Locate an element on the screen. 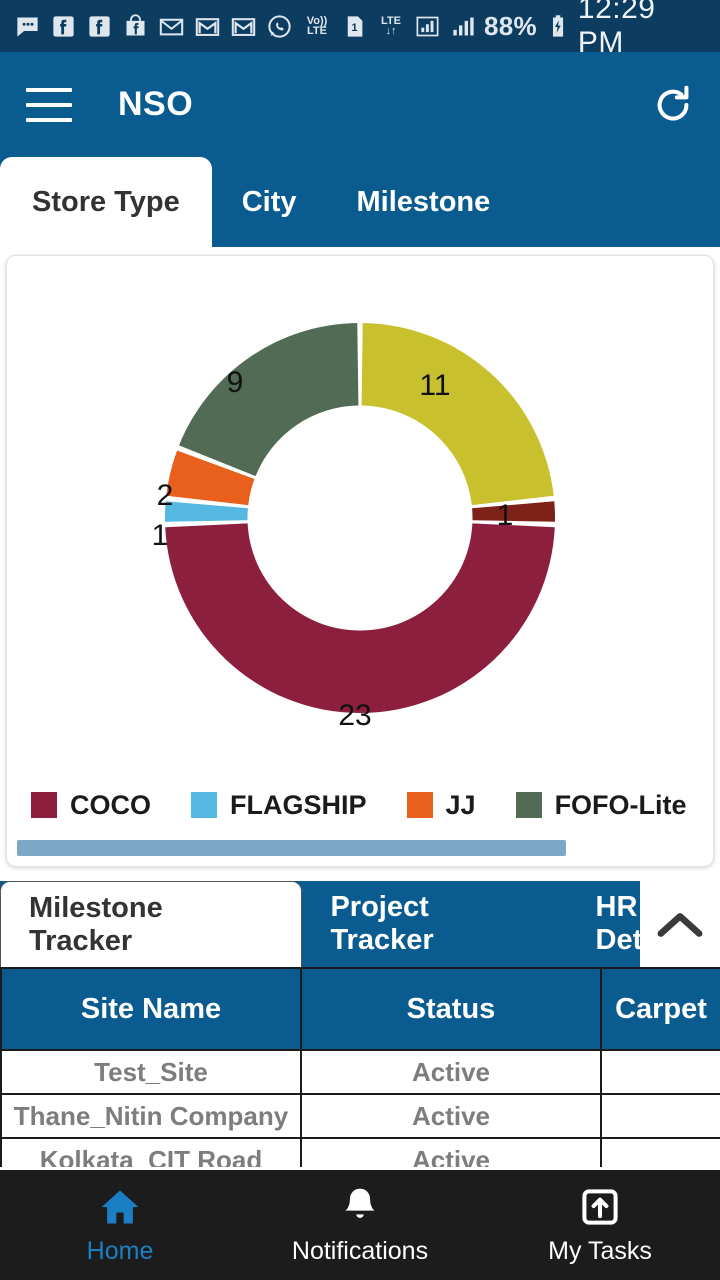 This screenshot has height=1280, width=720. cell-site-name: Test_Site is located at coordinates (151, 1072).